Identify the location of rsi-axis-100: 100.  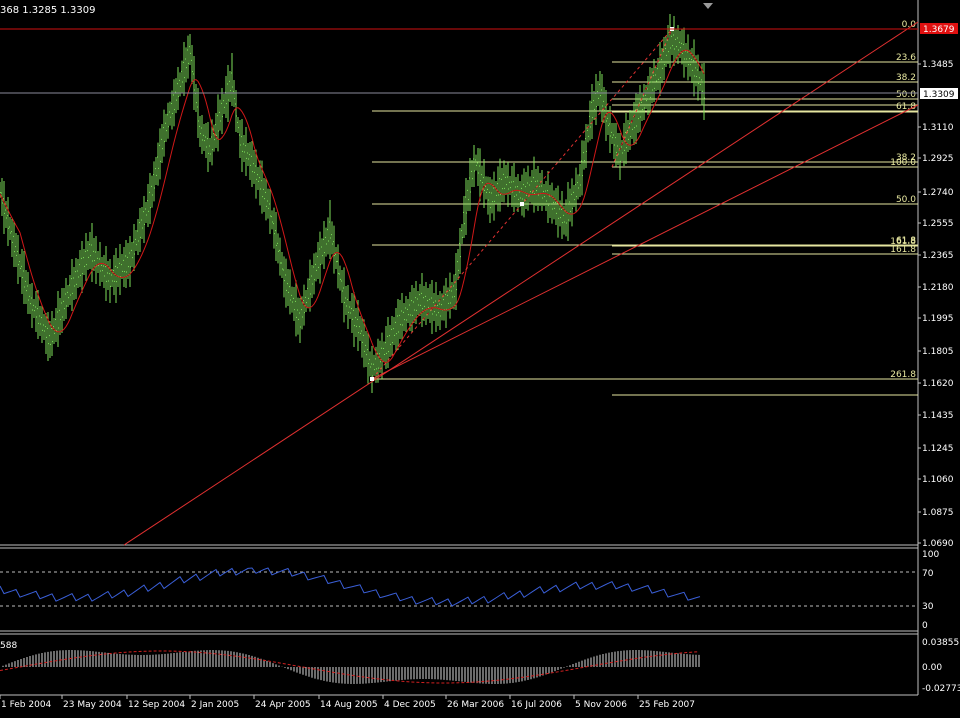
(930, 555).